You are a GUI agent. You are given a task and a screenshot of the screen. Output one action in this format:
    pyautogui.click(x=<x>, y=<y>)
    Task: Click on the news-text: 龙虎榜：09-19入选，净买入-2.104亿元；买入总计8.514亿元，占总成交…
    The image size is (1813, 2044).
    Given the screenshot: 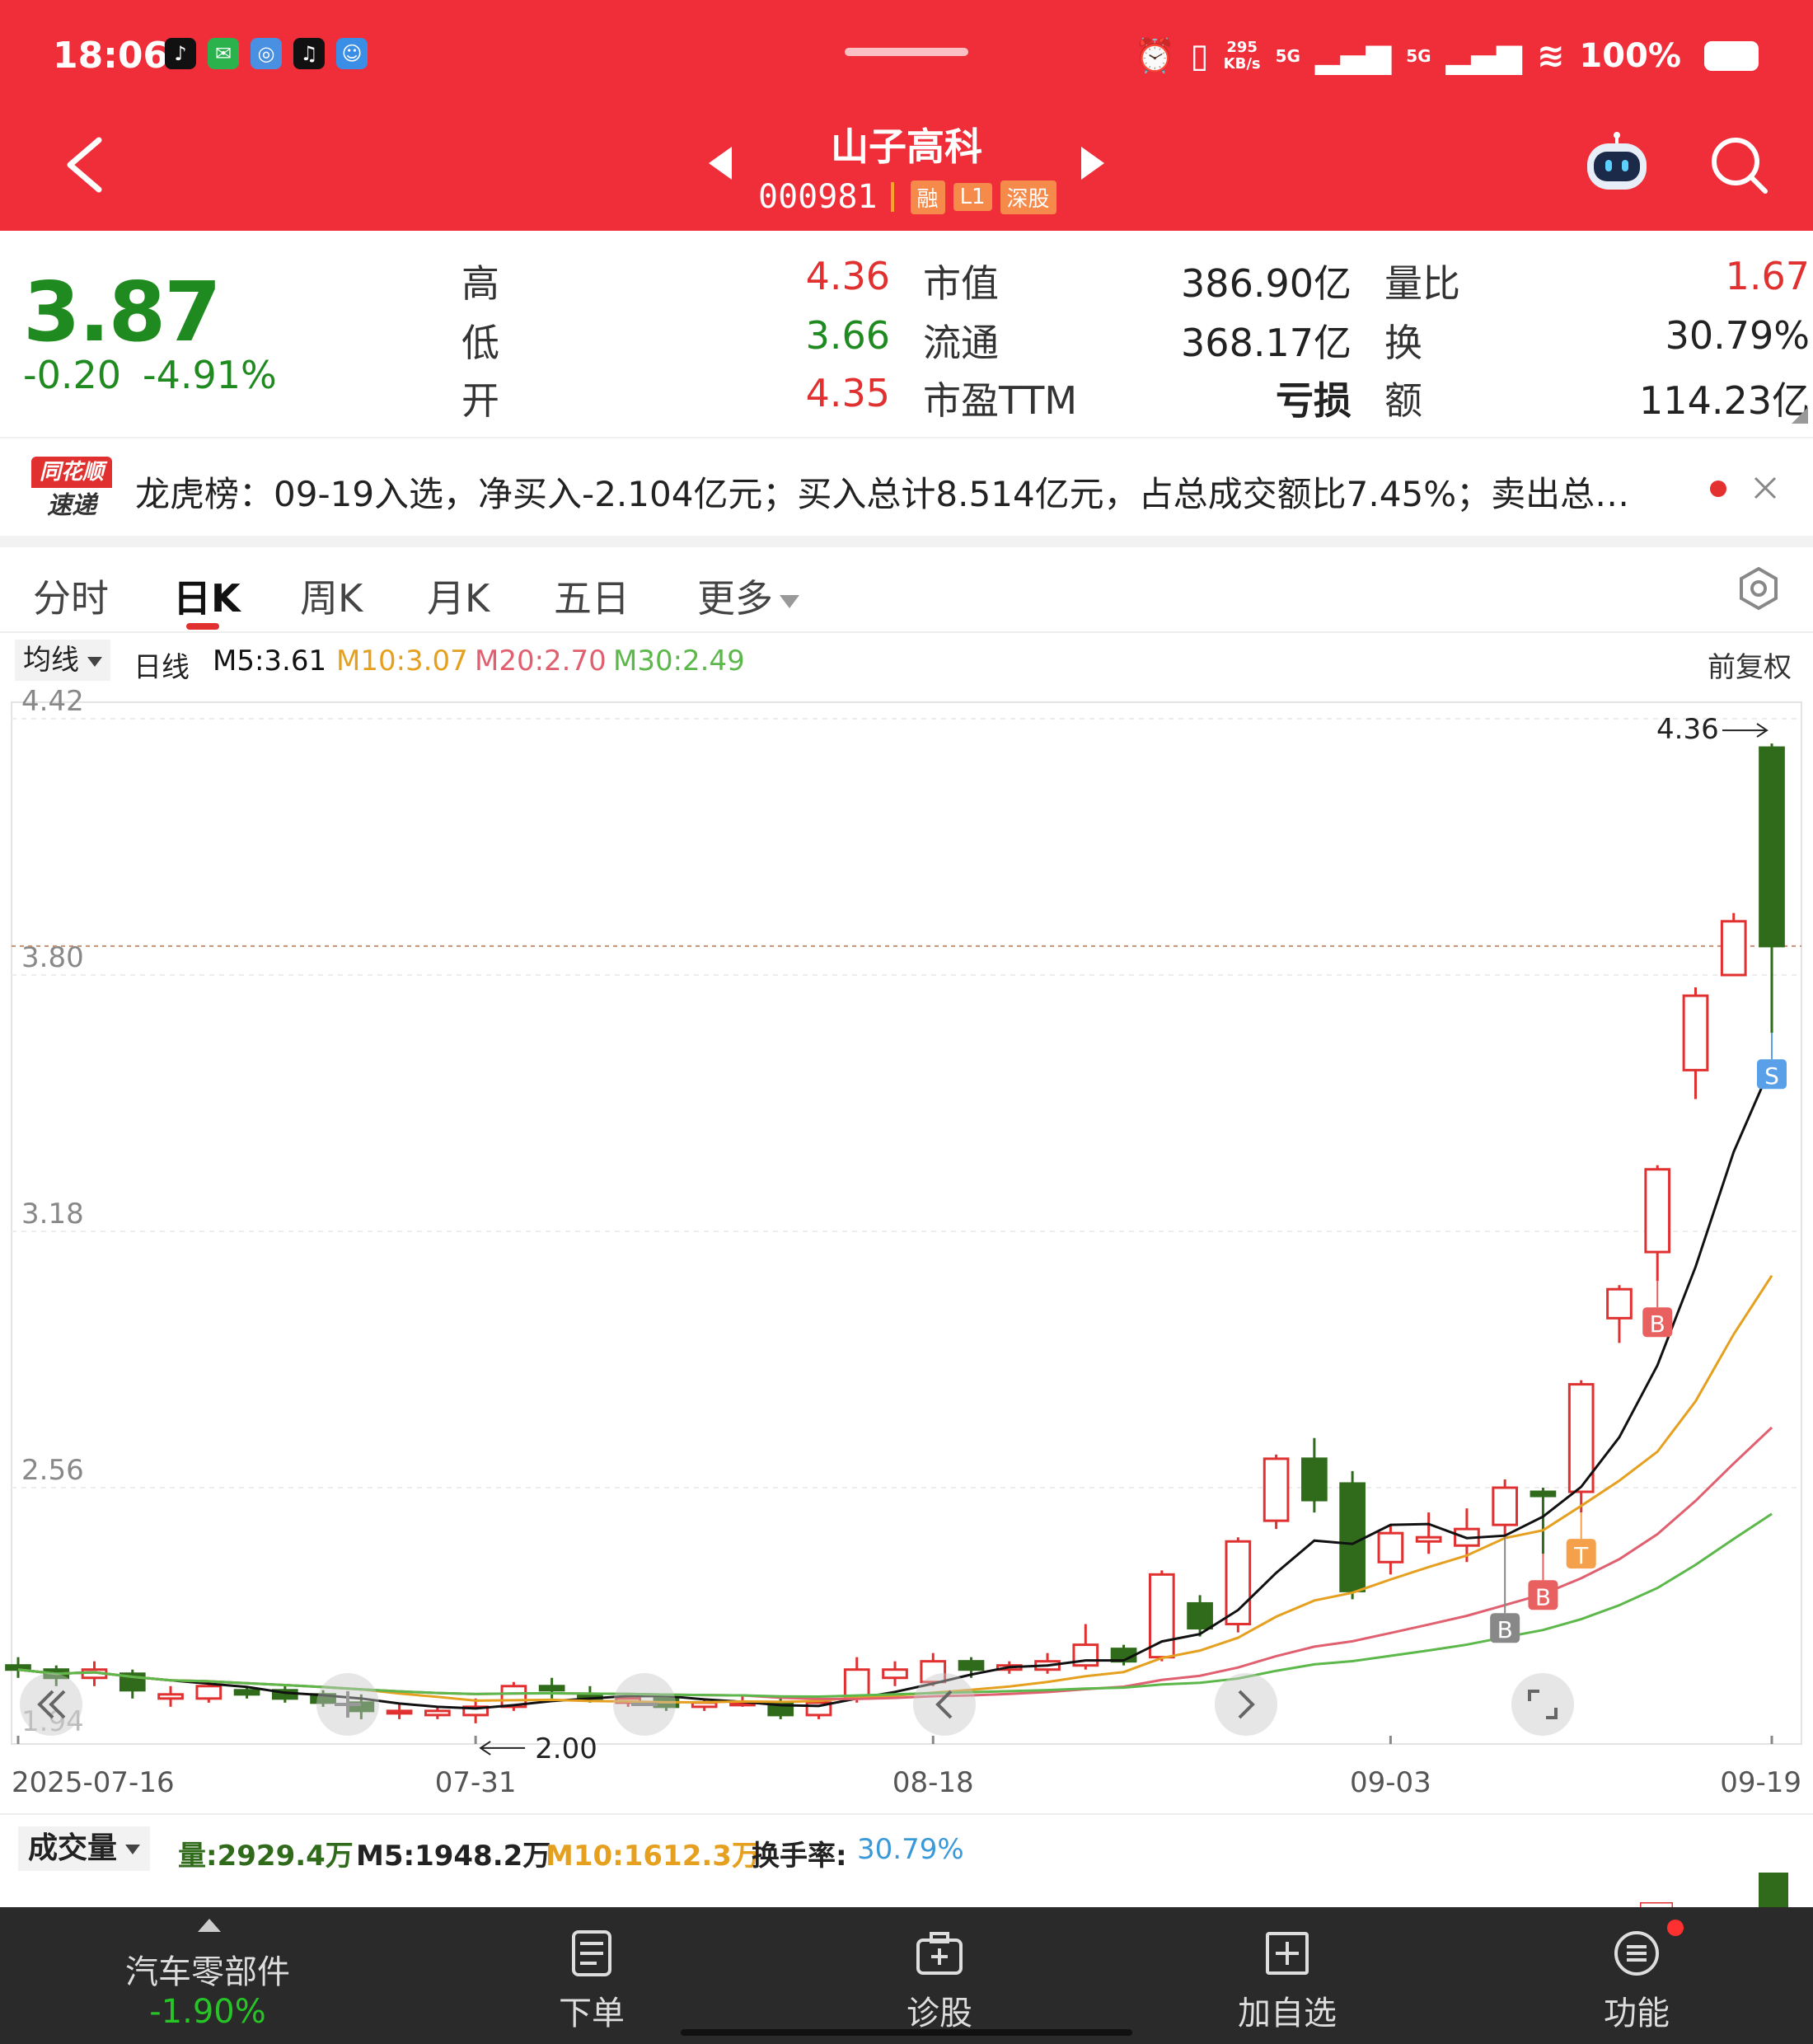 What is the action you would take?
    pyautogui.click(x=918, y=491)
    